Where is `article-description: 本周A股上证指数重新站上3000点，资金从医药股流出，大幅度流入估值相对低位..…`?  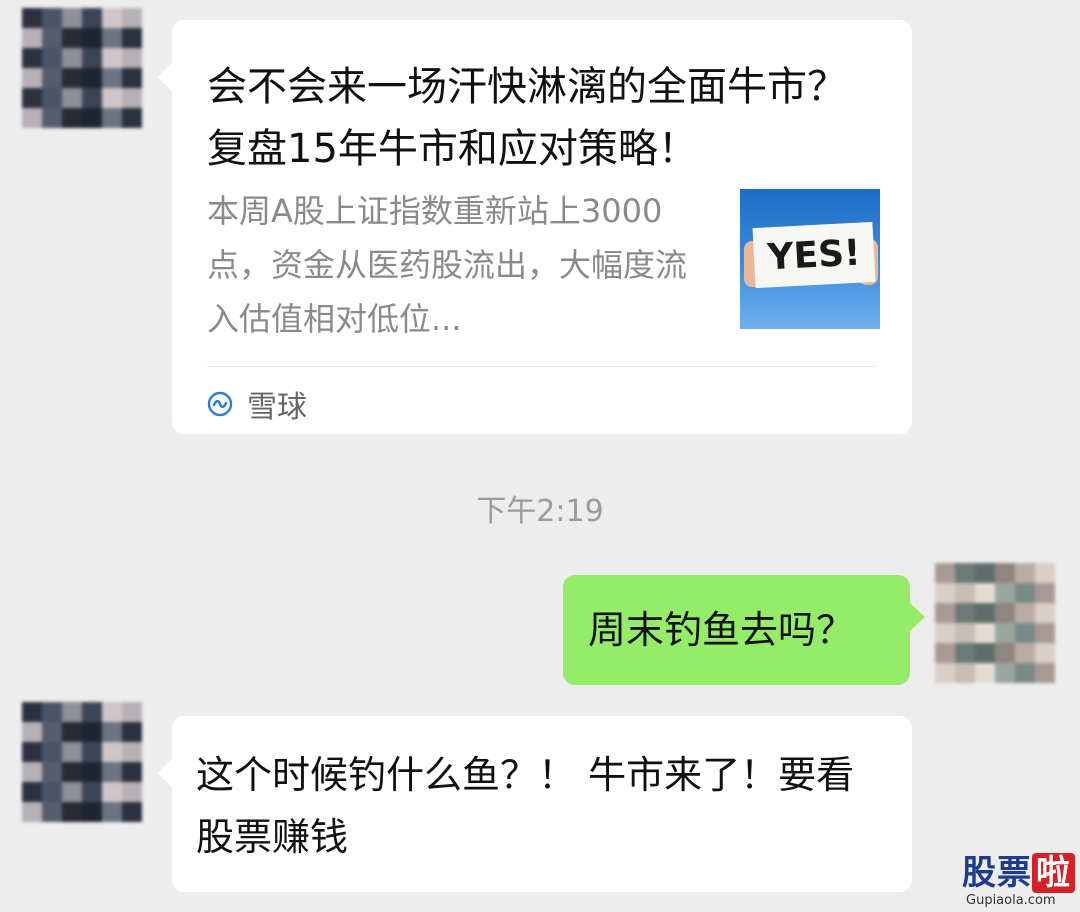
article-description: 本周A股上证指数重新站上3000点，资金从医药股流出，大幅度流入估值相对低位..… is located at coordinates (447, 265).